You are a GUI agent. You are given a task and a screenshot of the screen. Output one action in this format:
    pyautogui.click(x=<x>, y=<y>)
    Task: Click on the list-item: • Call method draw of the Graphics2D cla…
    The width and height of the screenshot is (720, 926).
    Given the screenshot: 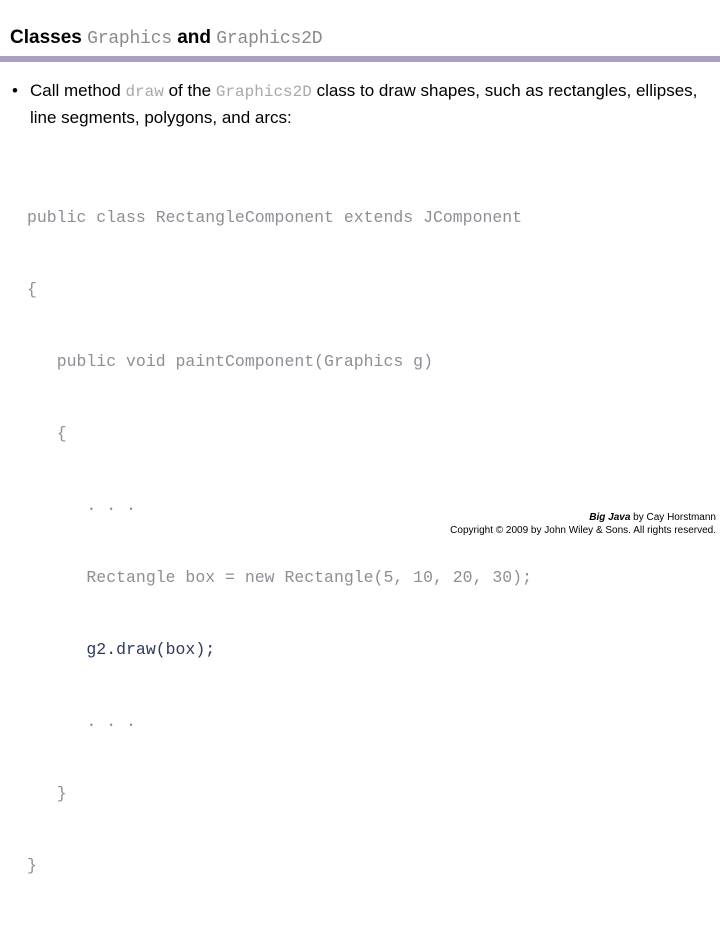 What is the action you would take?
    pyautogui.click(x=360, y=104)
    